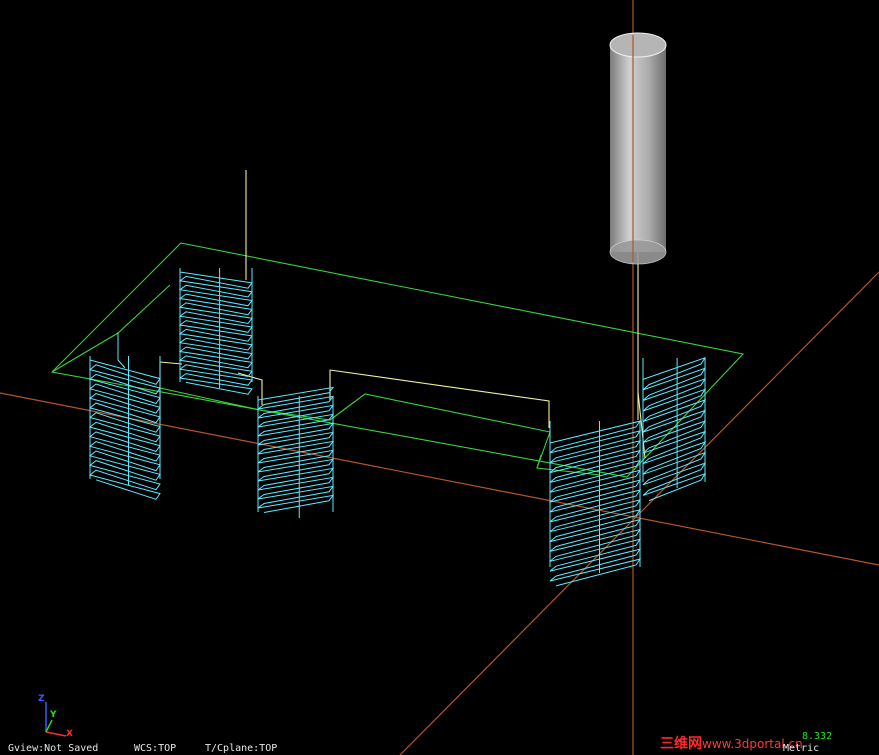 The width and height of the screenshot is (879, 755). I want to click on tool-cylinder, so click(638, 148).